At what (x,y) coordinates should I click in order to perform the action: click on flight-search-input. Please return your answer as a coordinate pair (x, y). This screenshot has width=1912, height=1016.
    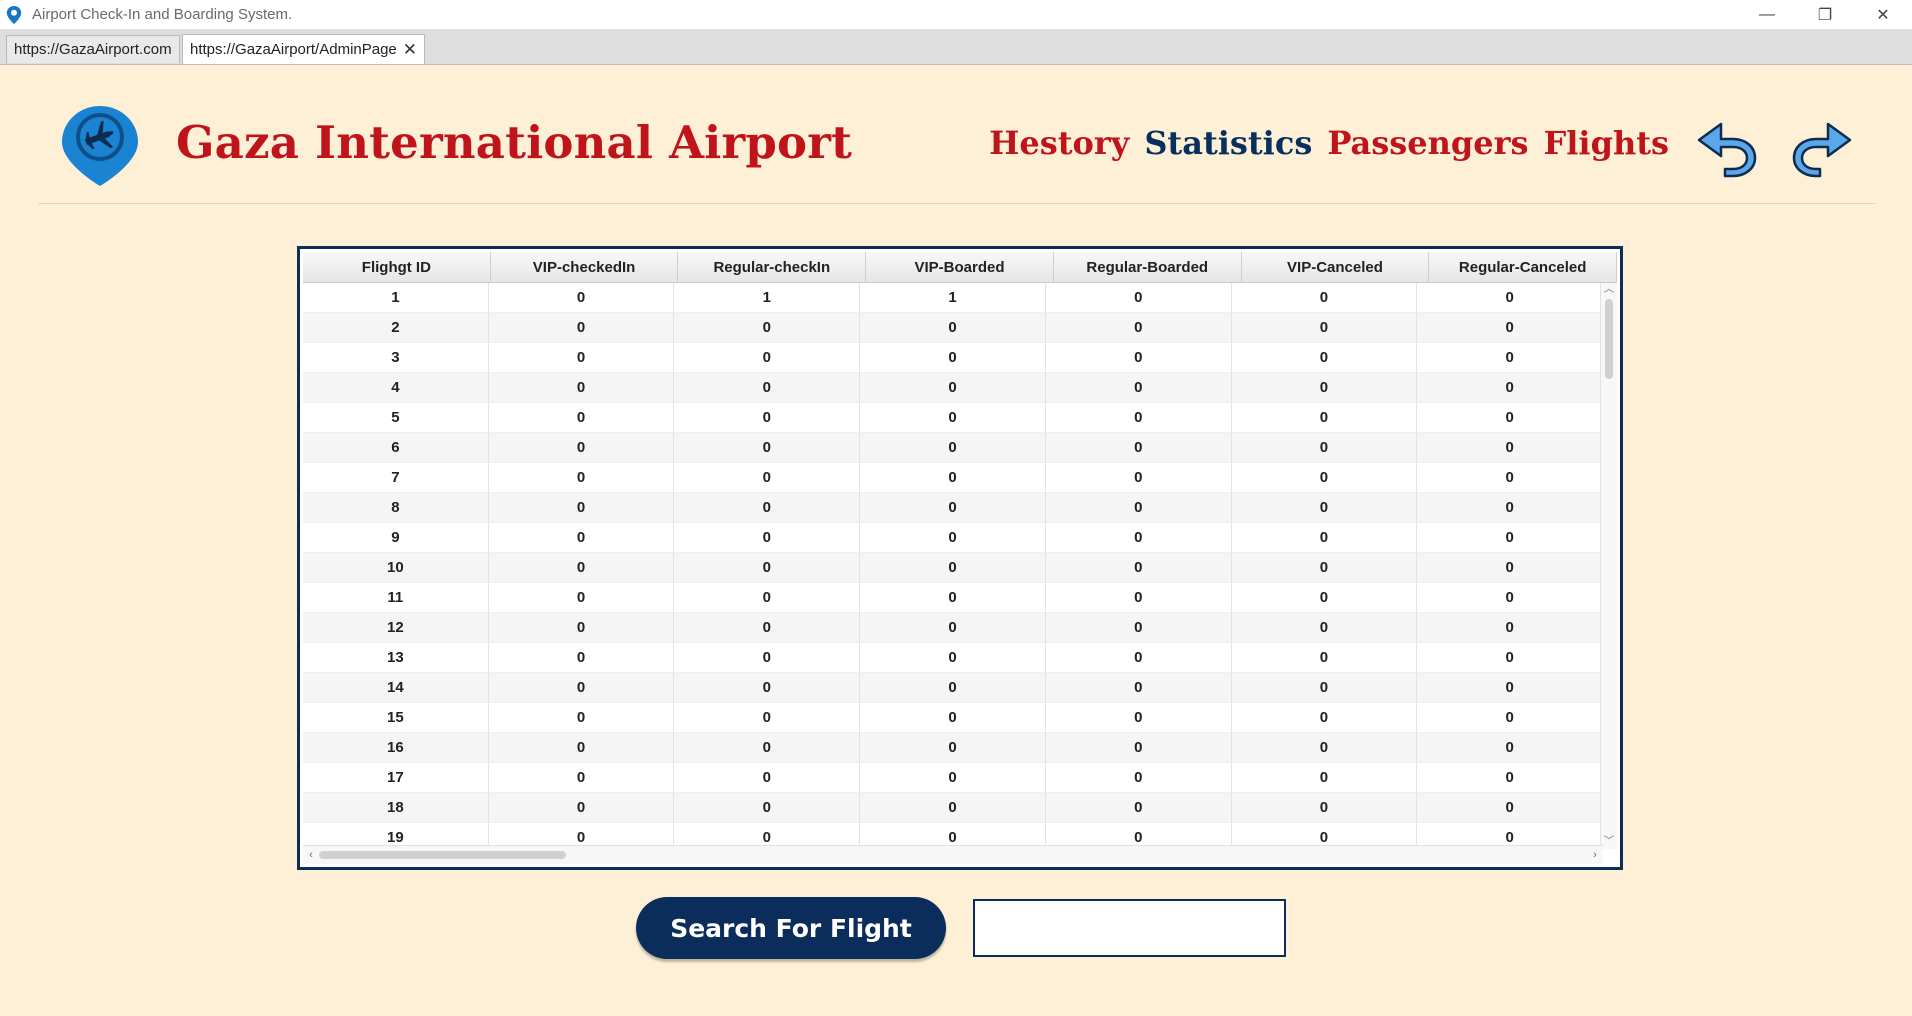
    Looking at the image, I should click on (1129, 928).